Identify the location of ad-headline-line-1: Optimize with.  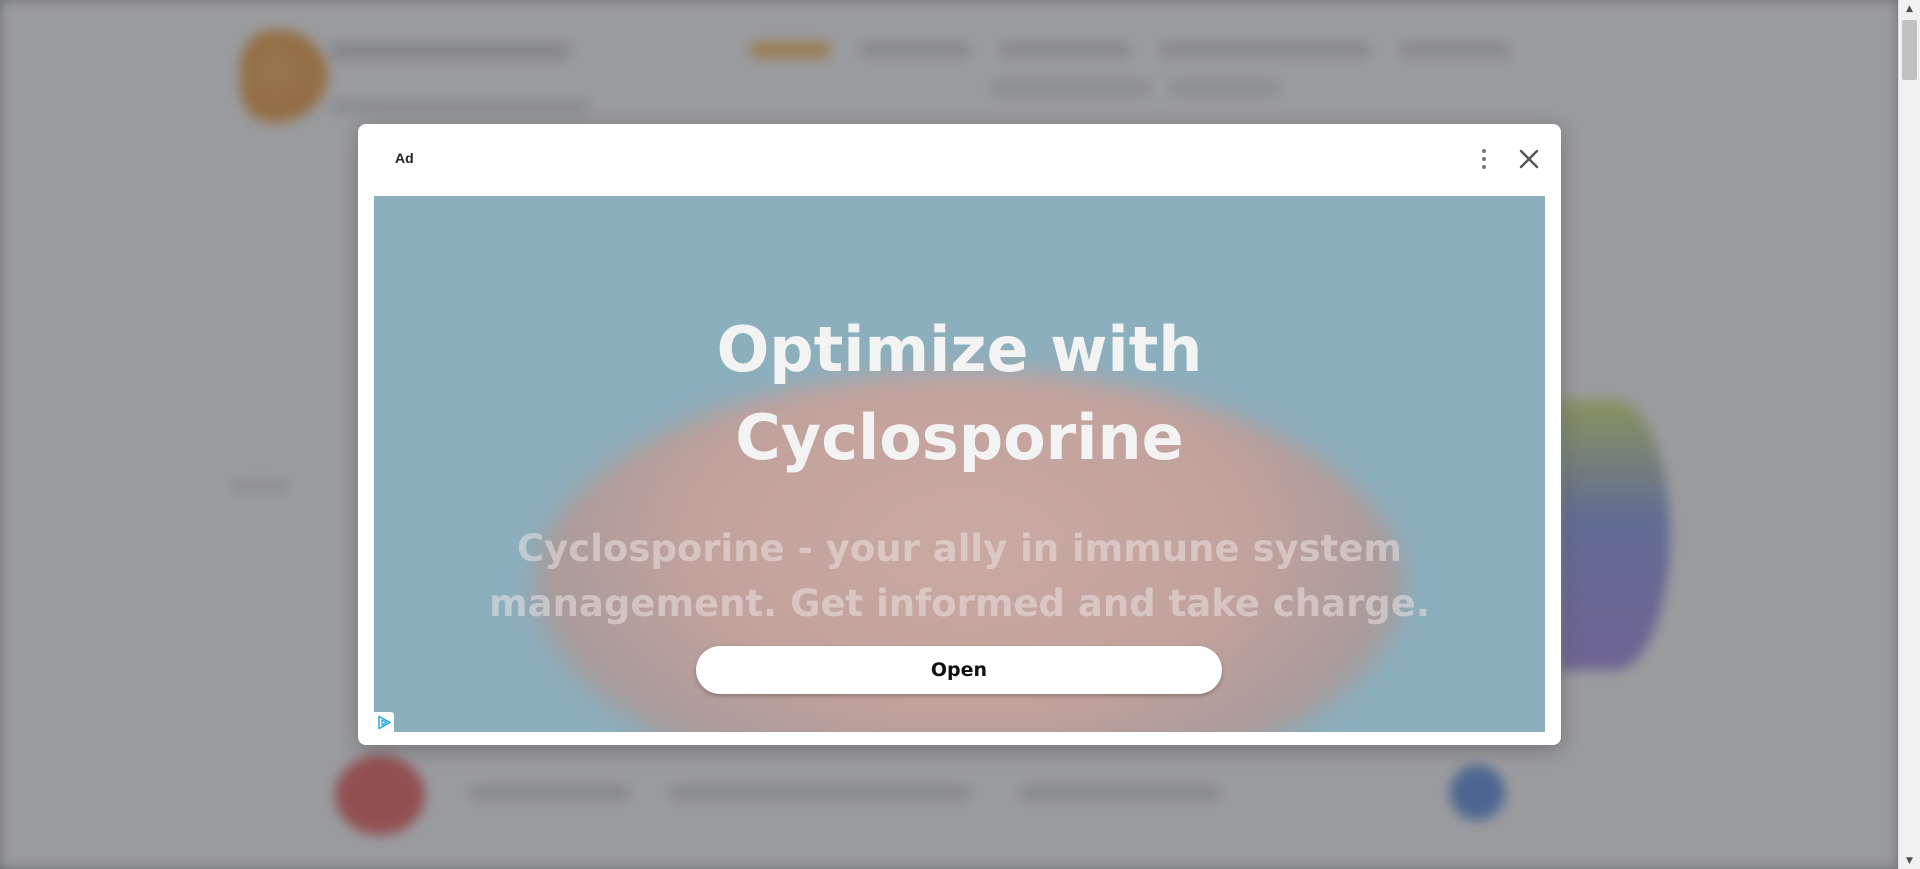
(959, 349).